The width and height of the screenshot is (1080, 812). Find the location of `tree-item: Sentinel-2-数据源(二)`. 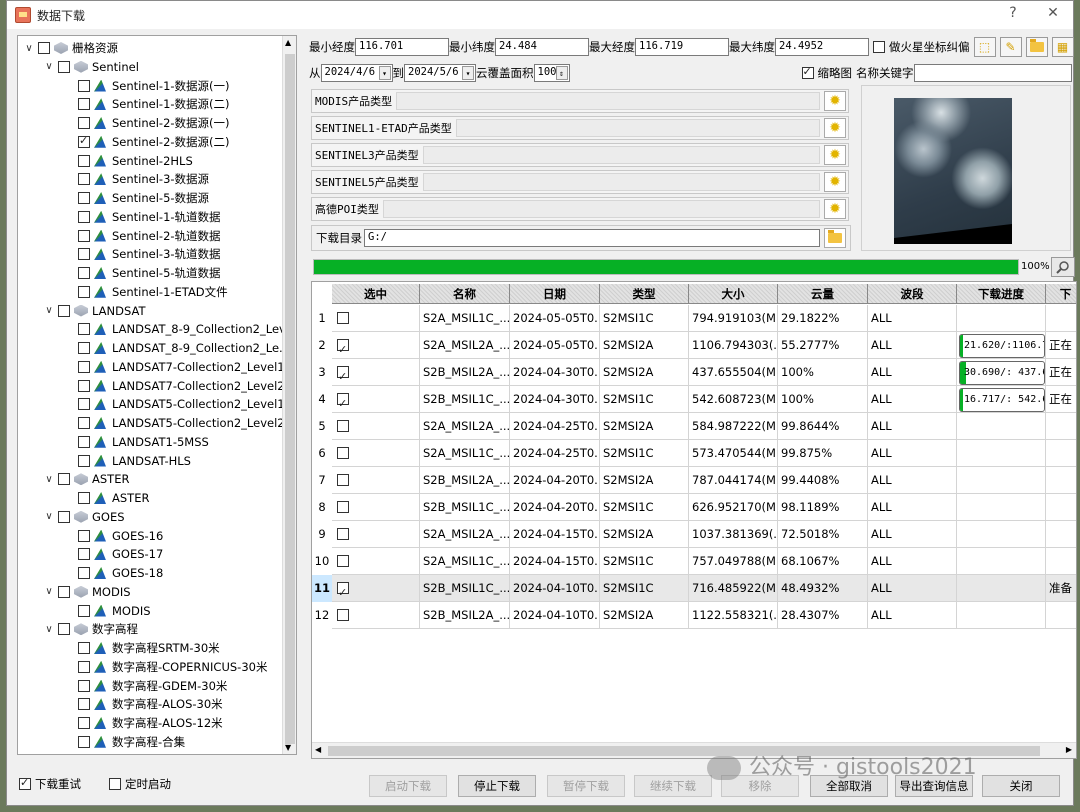

tree-item: Sentinel-2-数据源(二) is located at coordinates (146, 142).